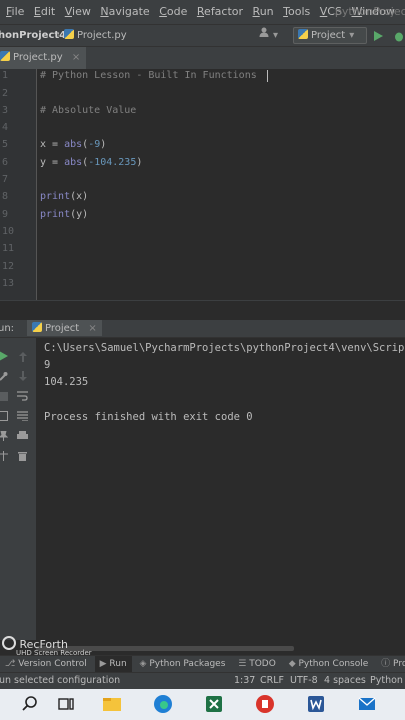 This screenshot has width=405, height=720. What do you see at coordinates (4, 453) in the screenshot?
I see `pin-tab-icon` at bounding box center [4, 453].